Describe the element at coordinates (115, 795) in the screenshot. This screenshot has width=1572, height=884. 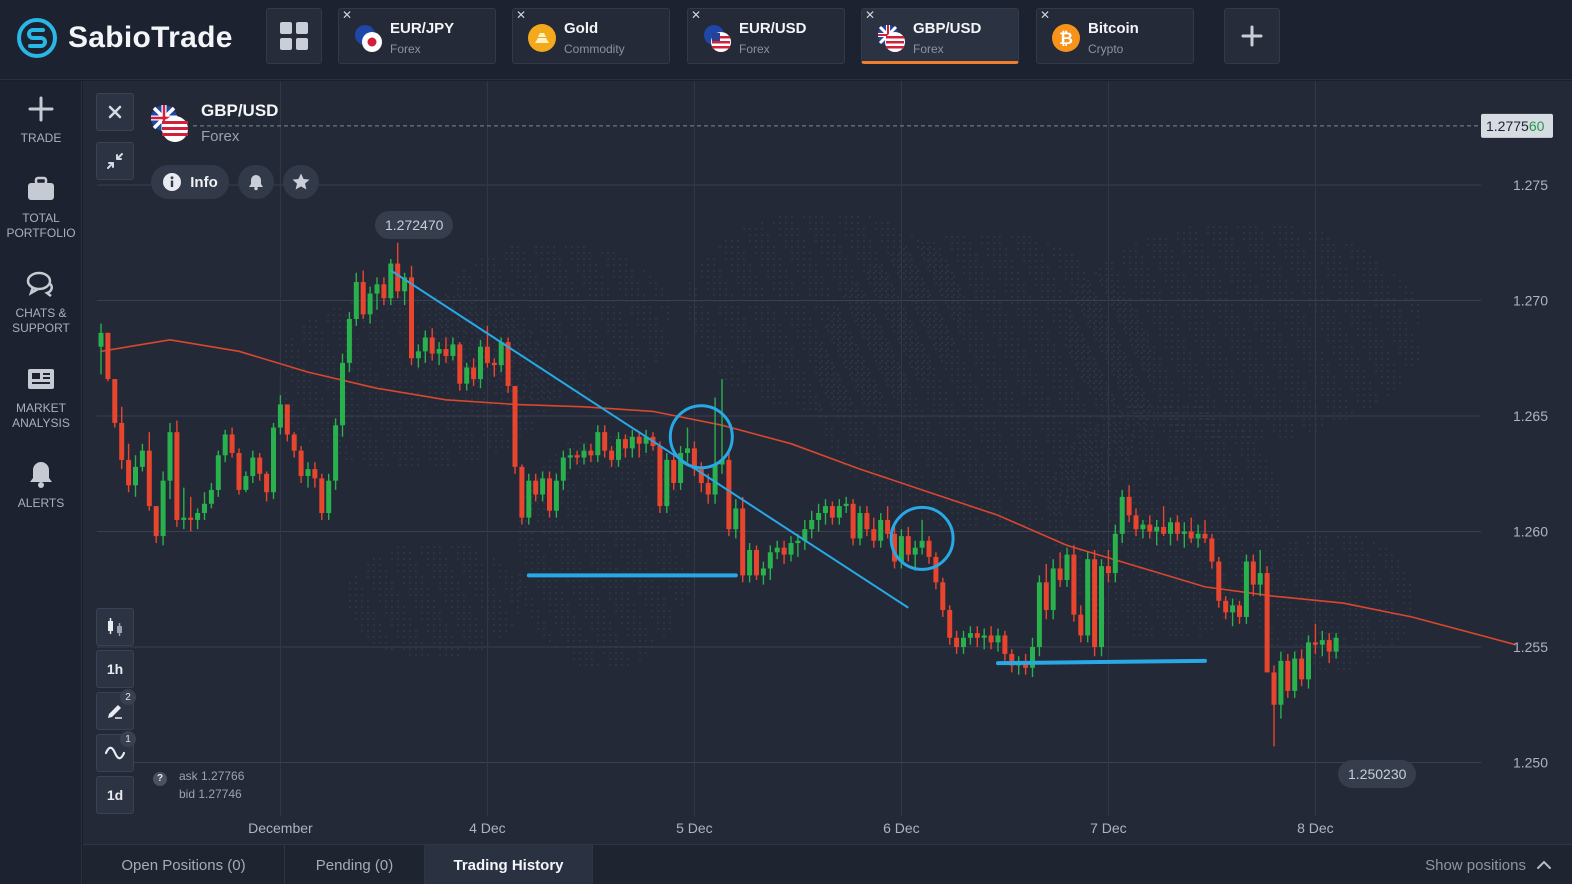
I see `period-button: 1d` at that location.